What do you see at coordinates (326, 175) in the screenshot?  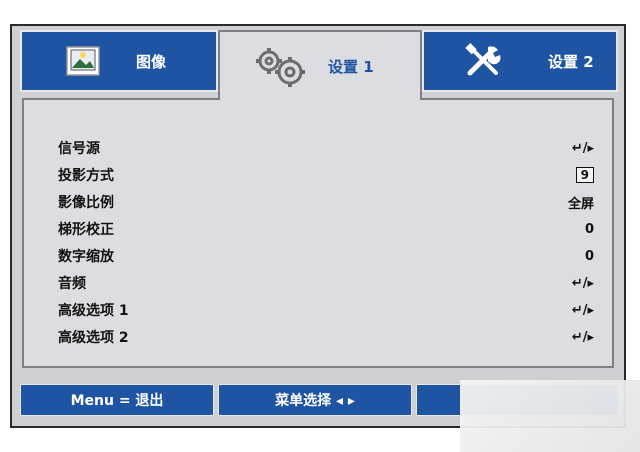 I see `menu-item-projection-mode: 投影方式 9` at bounding box center [326, 175].